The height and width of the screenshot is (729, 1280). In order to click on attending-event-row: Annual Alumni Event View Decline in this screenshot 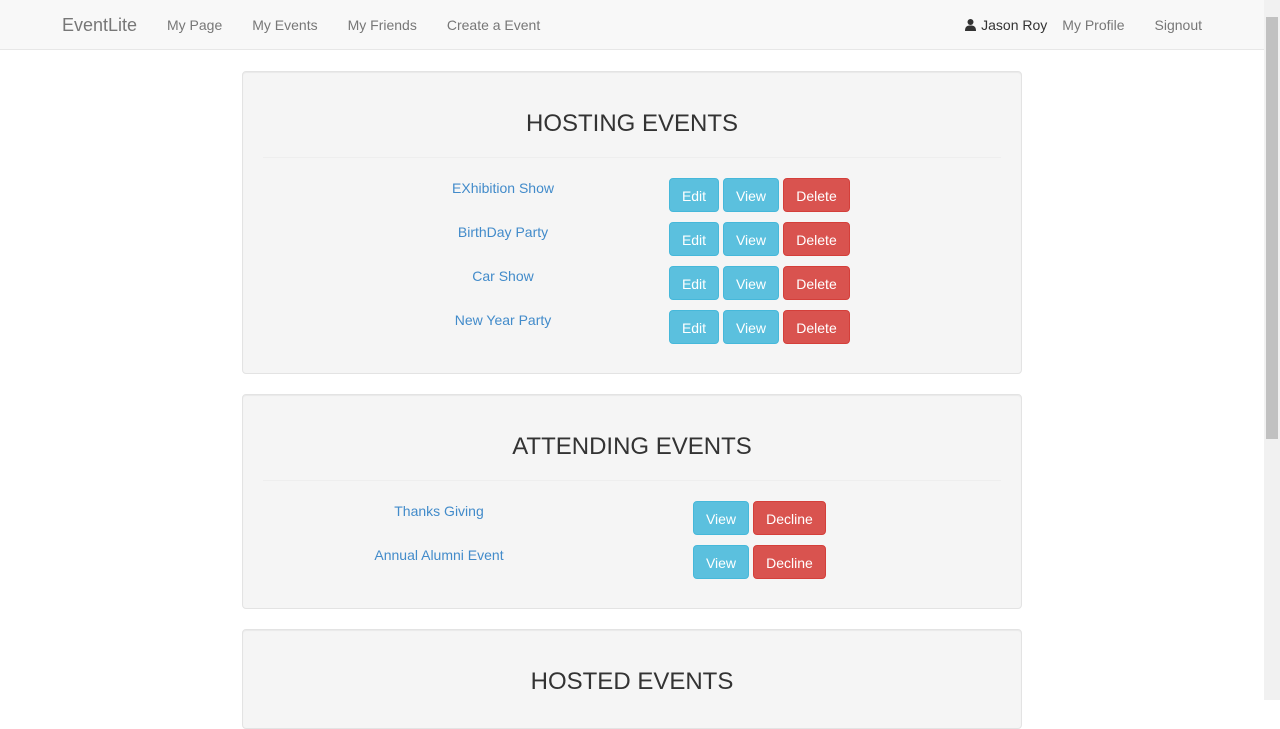, I will do `click(632, 562)`.